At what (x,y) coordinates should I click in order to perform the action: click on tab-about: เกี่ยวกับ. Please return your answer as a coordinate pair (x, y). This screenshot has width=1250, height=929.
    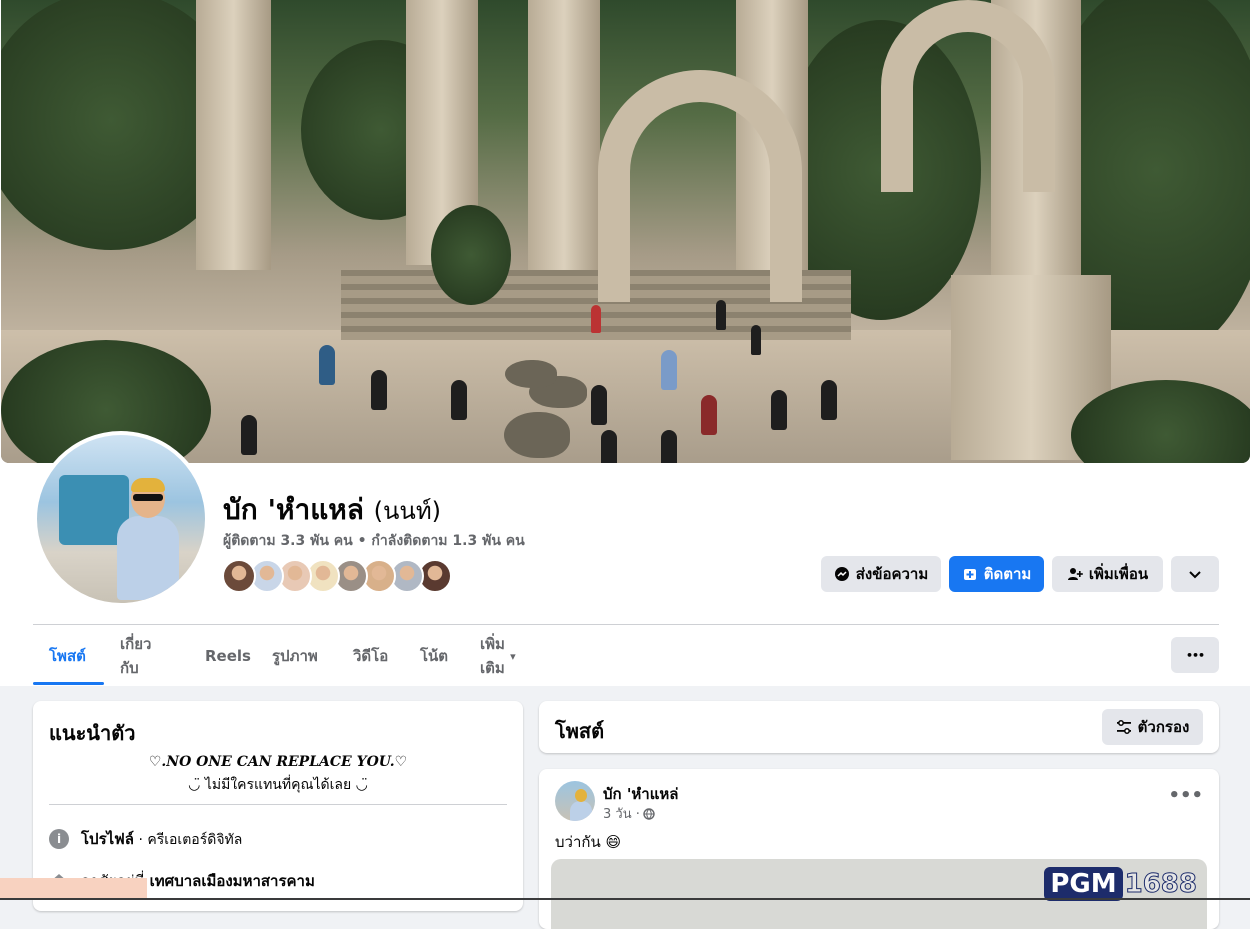
    Looking at the image, I should click on (135, 656).